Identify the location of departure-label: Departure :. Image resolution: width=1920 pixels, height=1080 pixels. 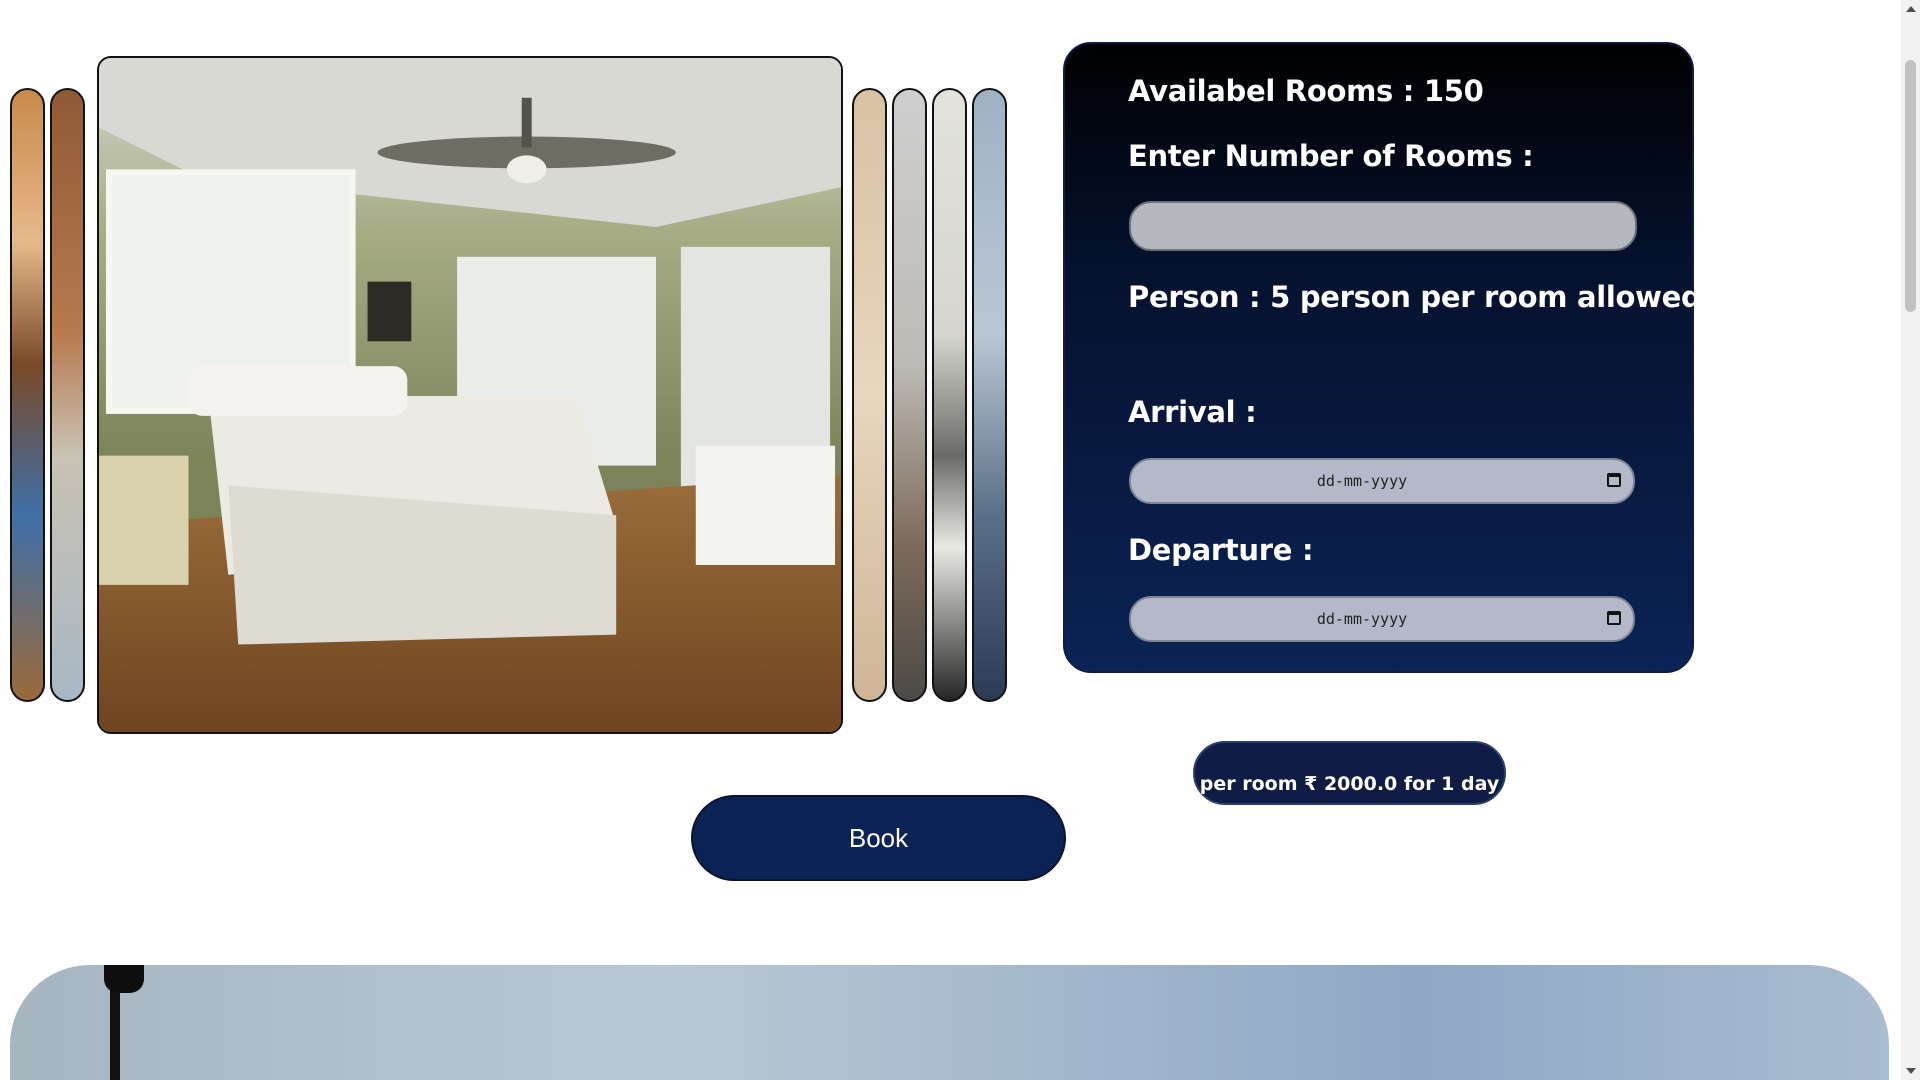
(1221, 550).